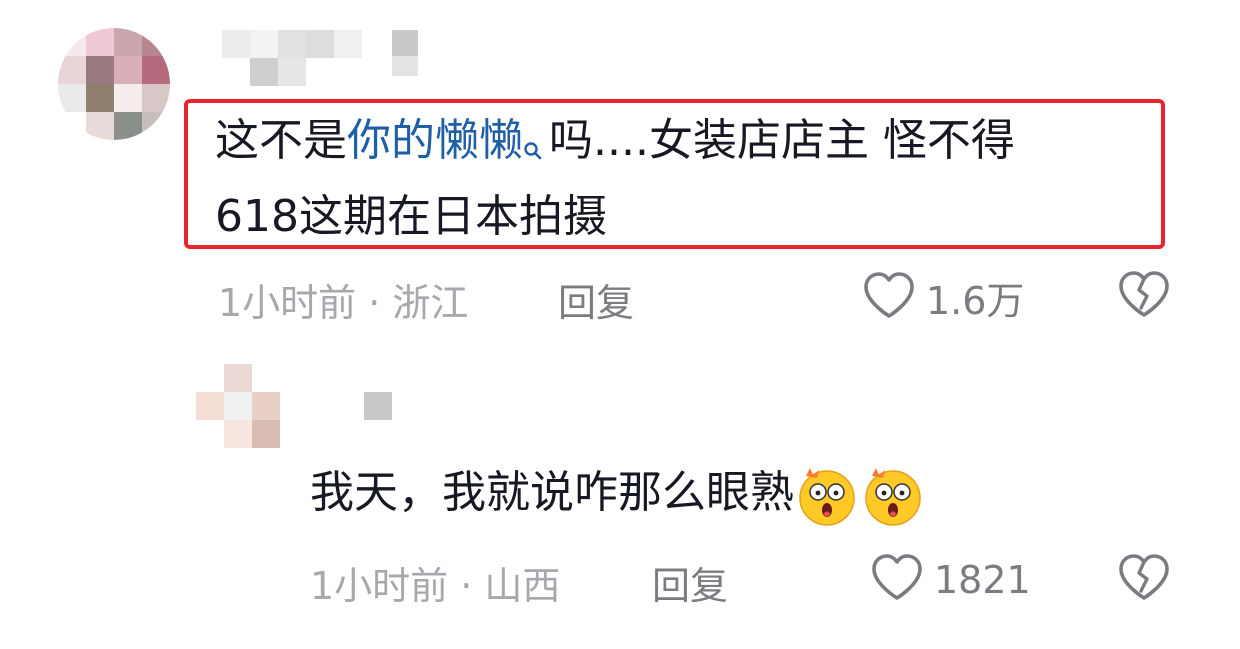 Image resolution: width=1240 pixels, height=649 pixels. Describe the element at coordinates (782, 140) in the screenshot. I see `comment-text-part: 吗....女装店店主 怪不得` at that location.